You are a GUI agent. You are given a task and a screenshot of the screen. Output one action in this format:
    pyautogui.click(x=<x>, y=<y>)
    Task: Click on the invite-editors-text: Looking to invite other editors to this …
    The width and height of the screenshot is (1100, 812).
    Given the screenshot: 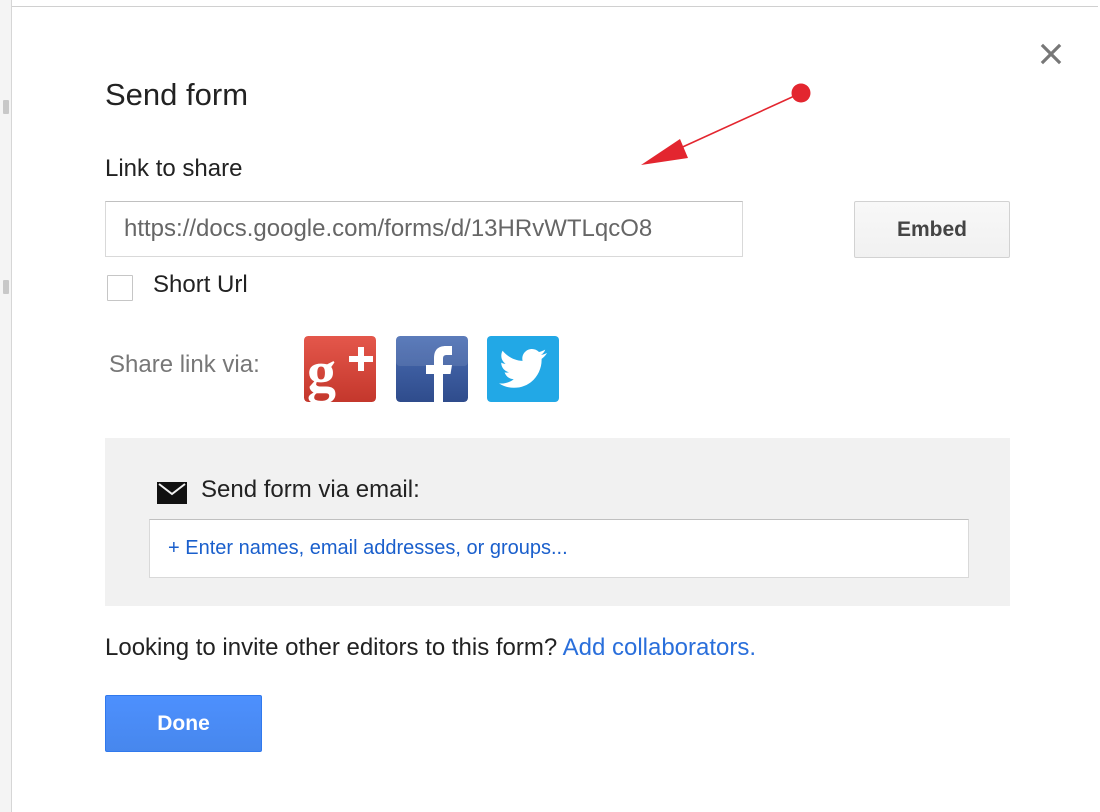 What is the action you would take?
    pyautogui.click(x=331, y=647)
    